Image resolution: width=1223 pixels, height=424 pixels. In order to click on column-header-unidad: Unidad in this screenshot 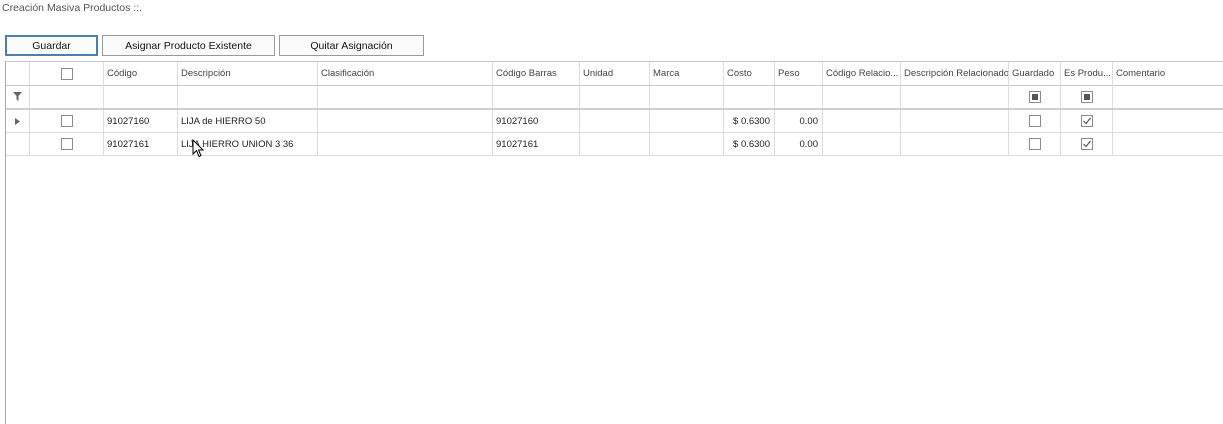, I will do `click(615, 73)`.